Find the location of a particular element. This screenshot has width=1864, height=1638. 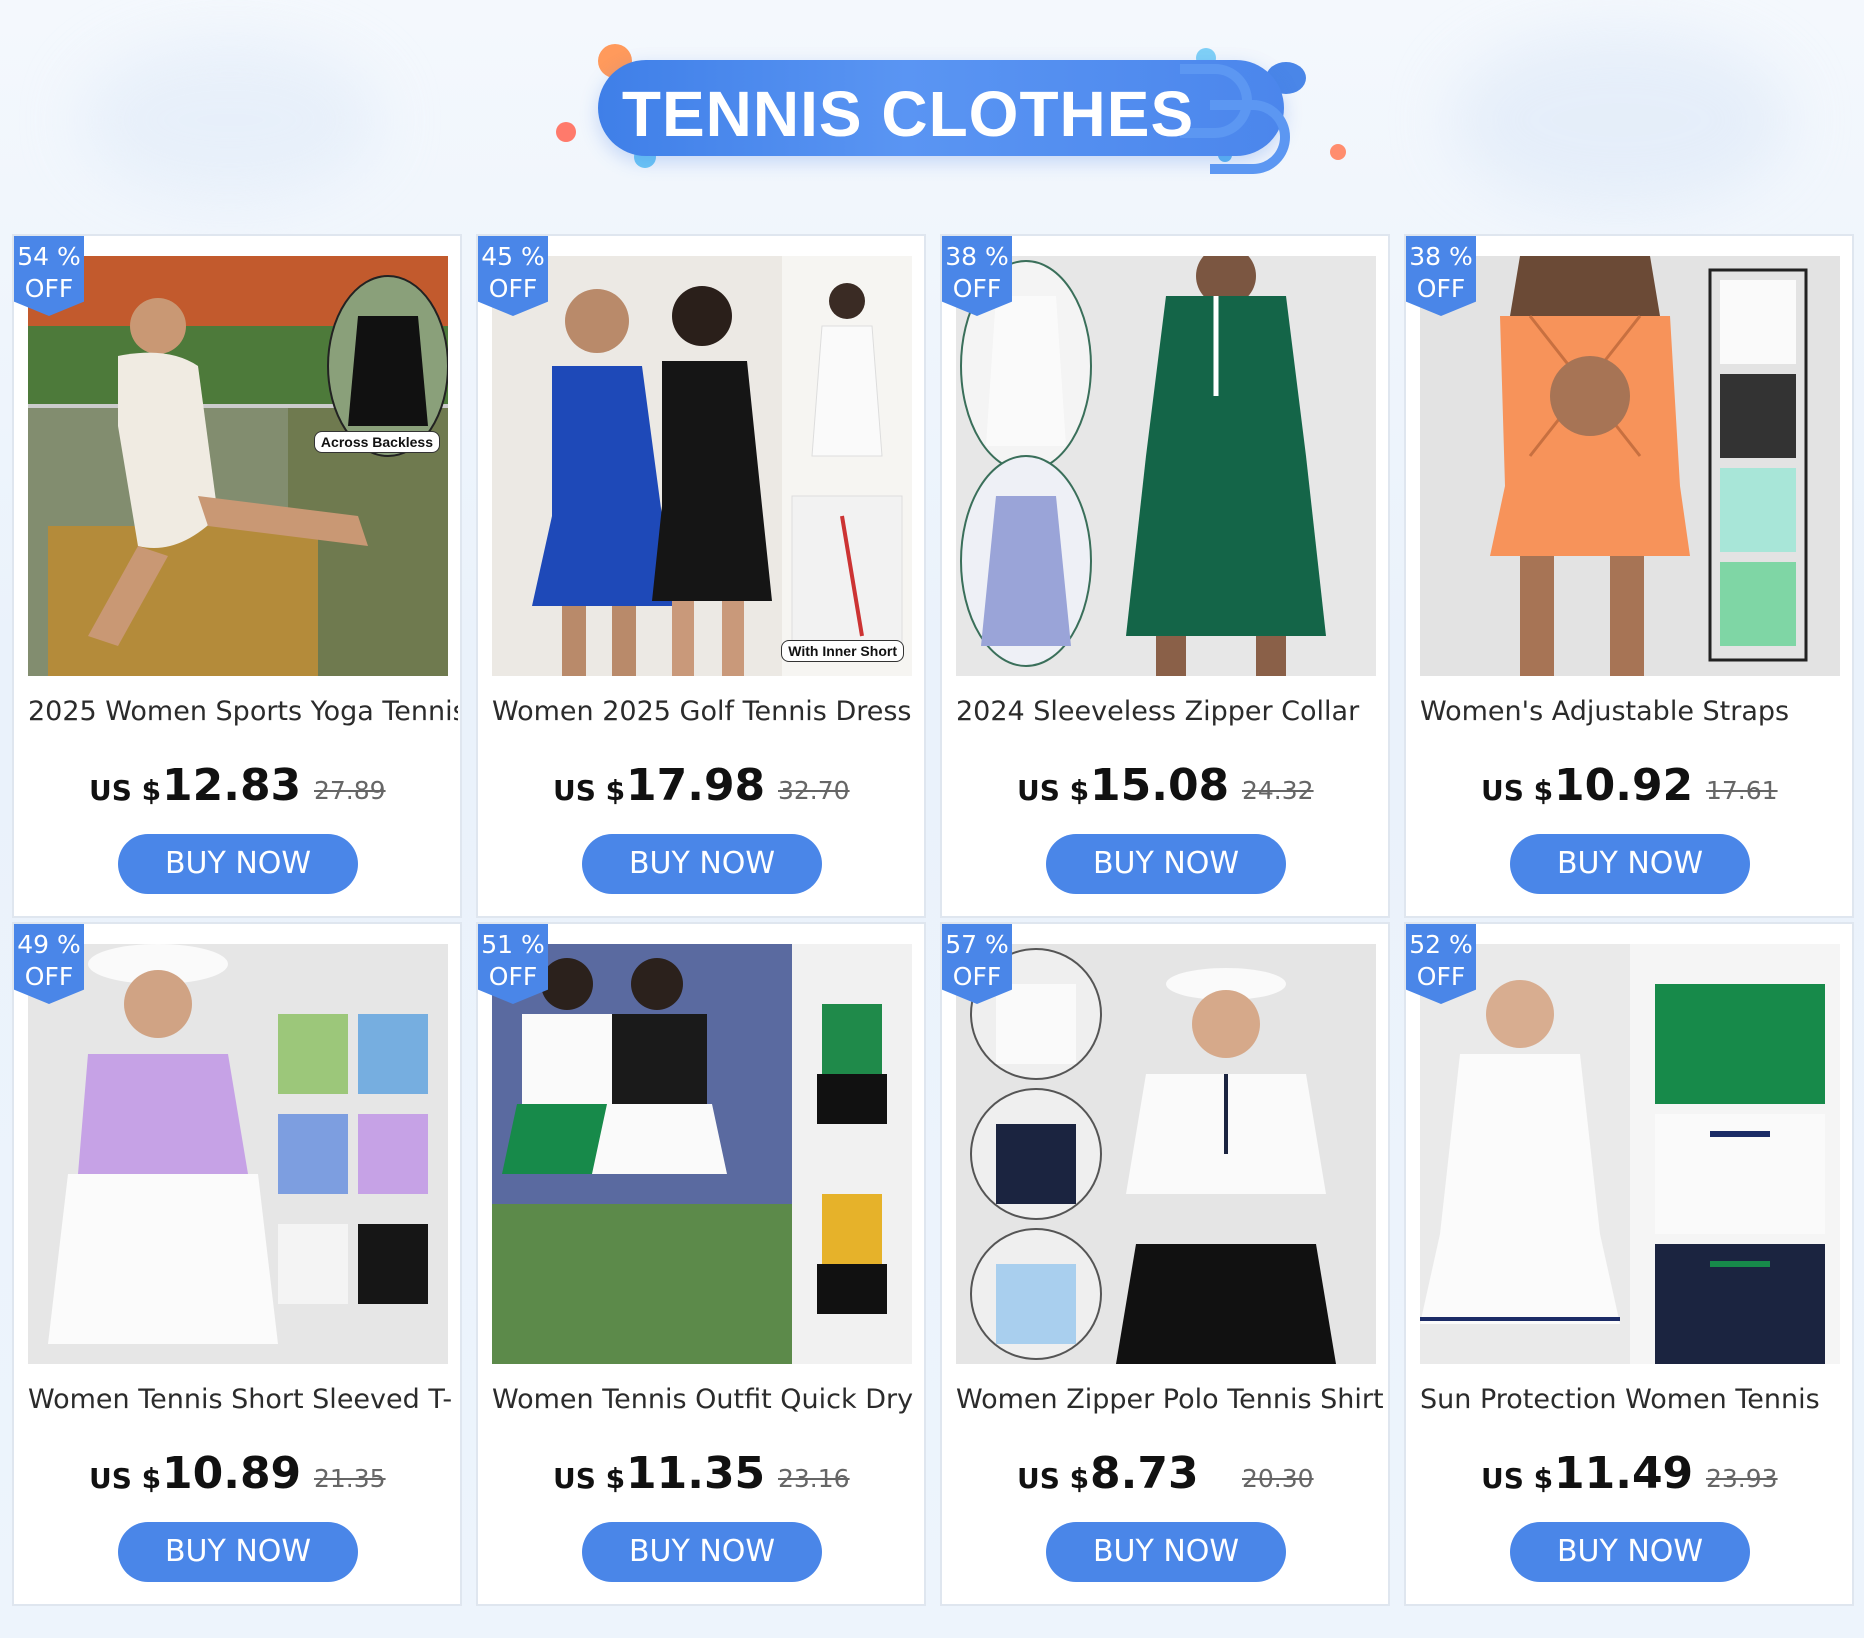

discount-percent: 51 % is located at coordinates (513, 944).